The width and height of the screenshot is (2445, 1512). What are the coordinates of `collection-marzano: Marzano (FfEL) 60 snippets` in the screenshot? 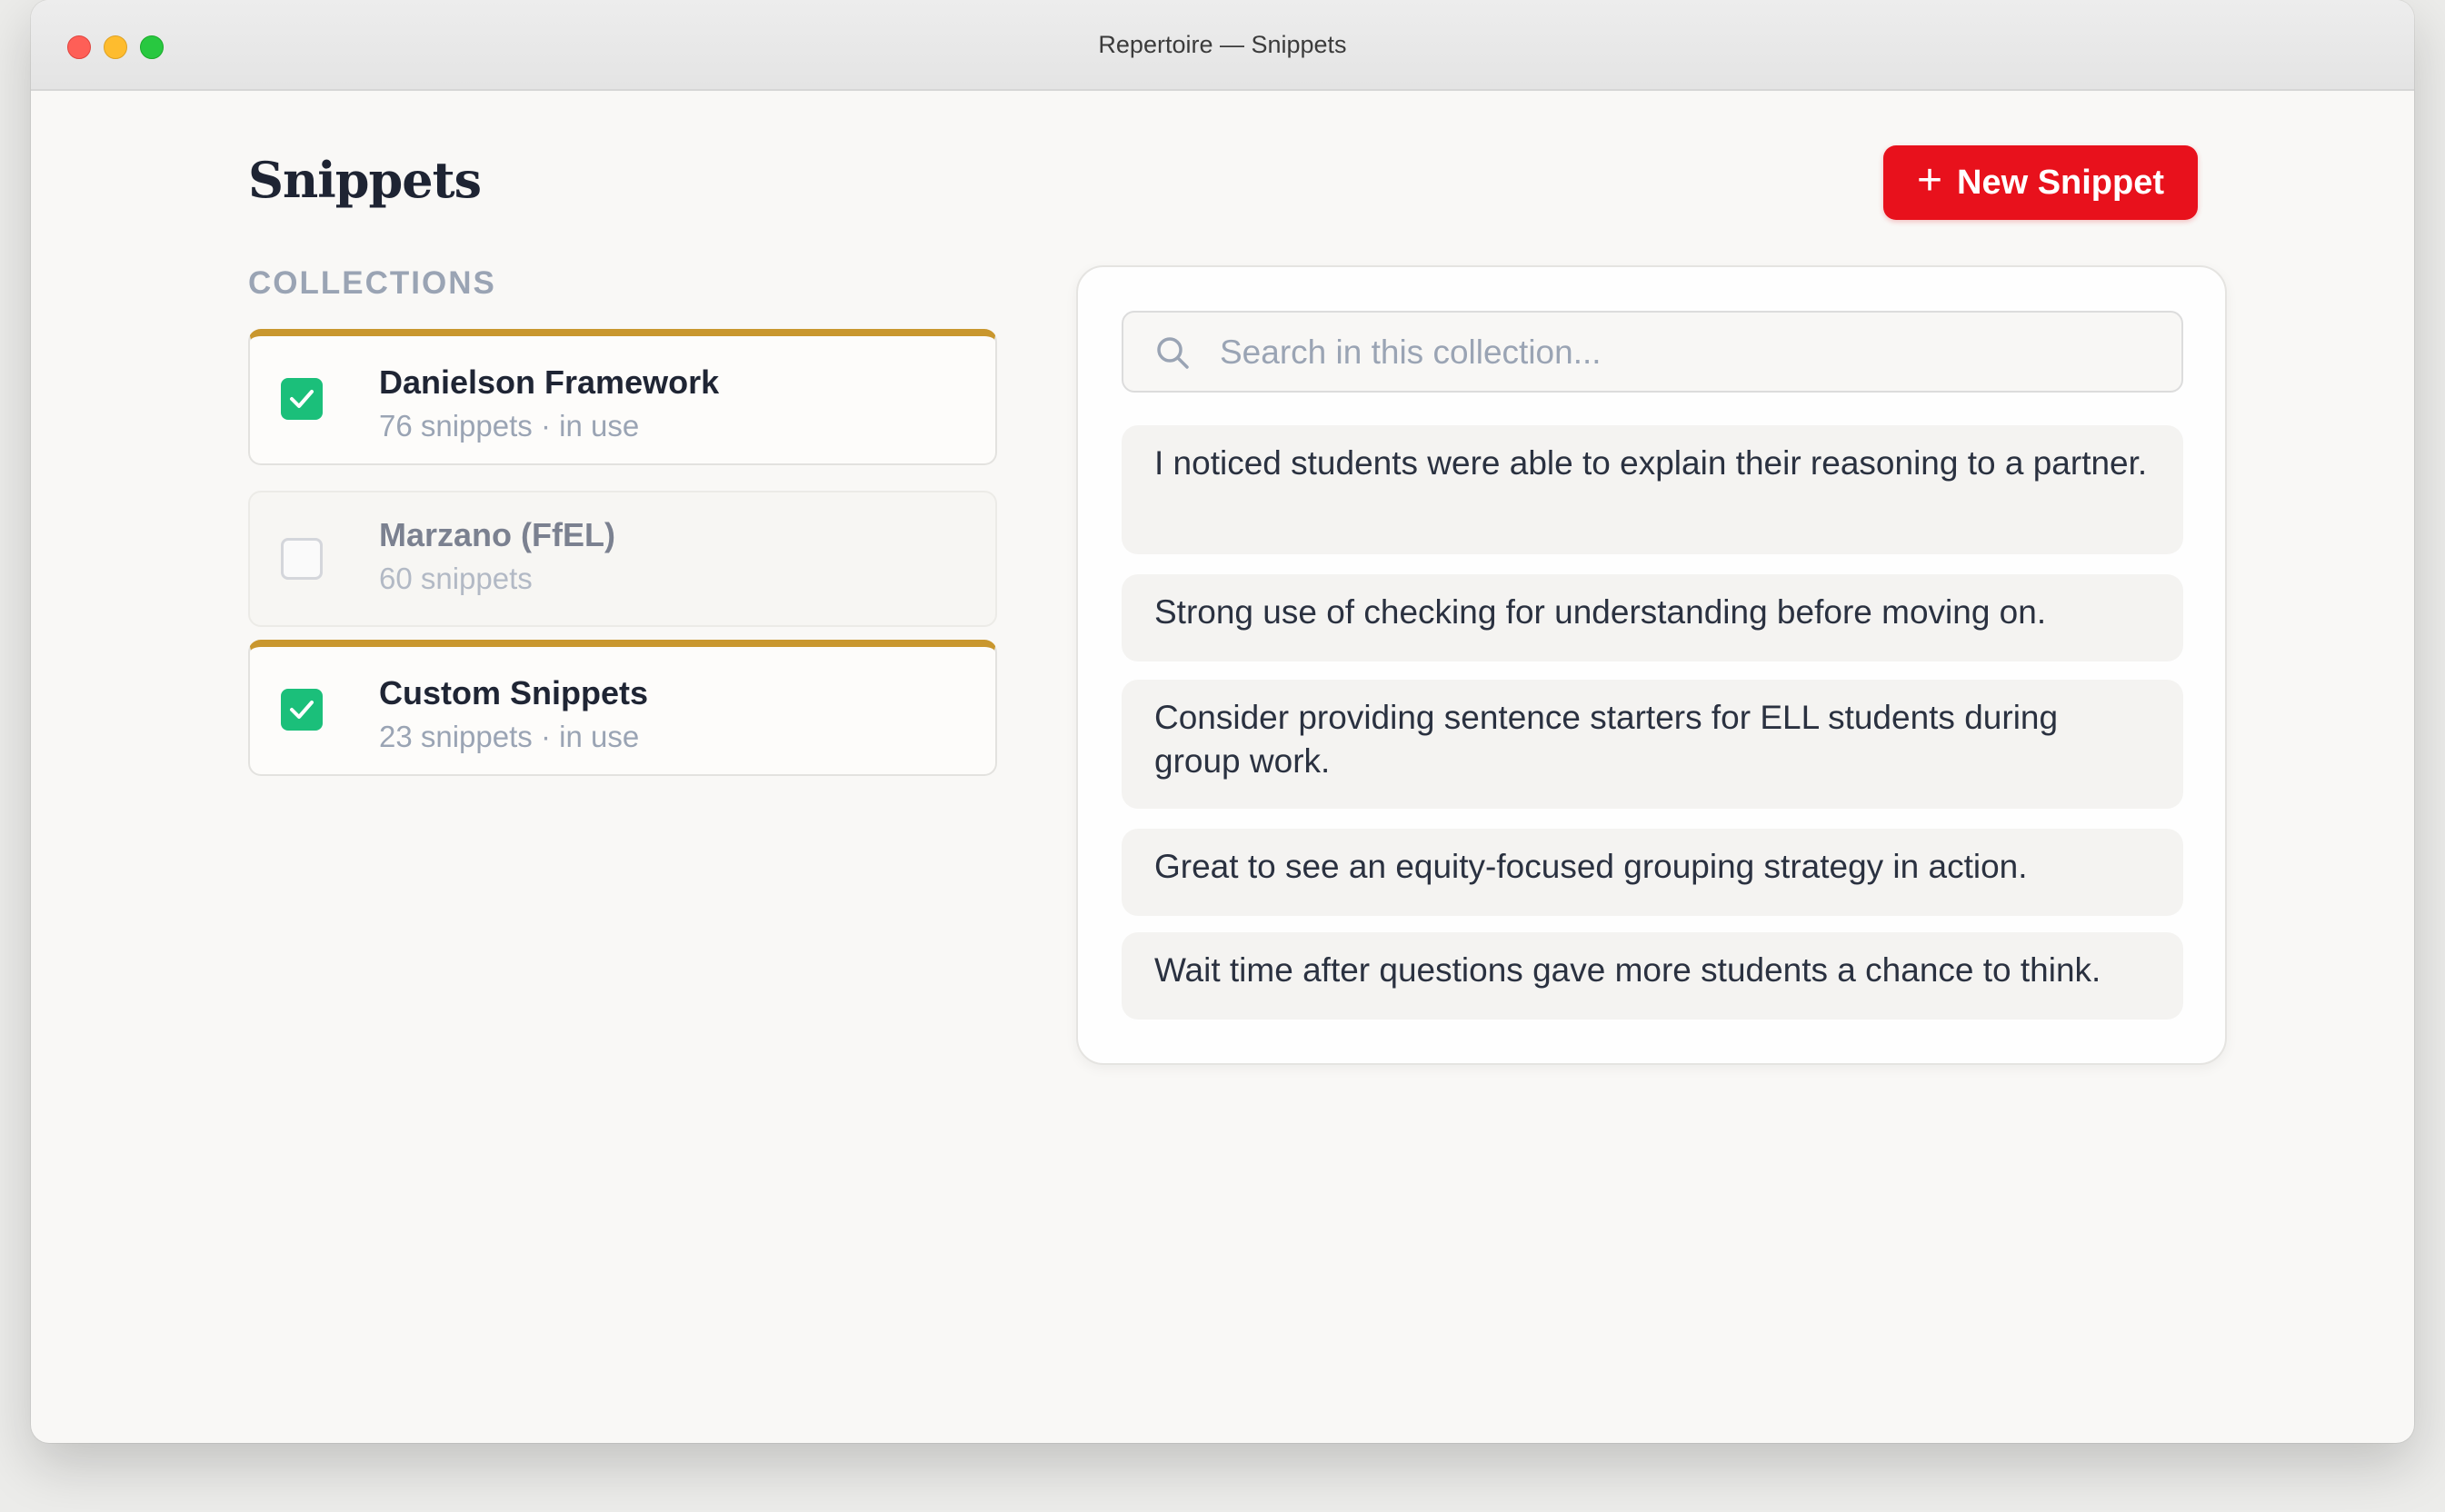 It's located at (622, 559).